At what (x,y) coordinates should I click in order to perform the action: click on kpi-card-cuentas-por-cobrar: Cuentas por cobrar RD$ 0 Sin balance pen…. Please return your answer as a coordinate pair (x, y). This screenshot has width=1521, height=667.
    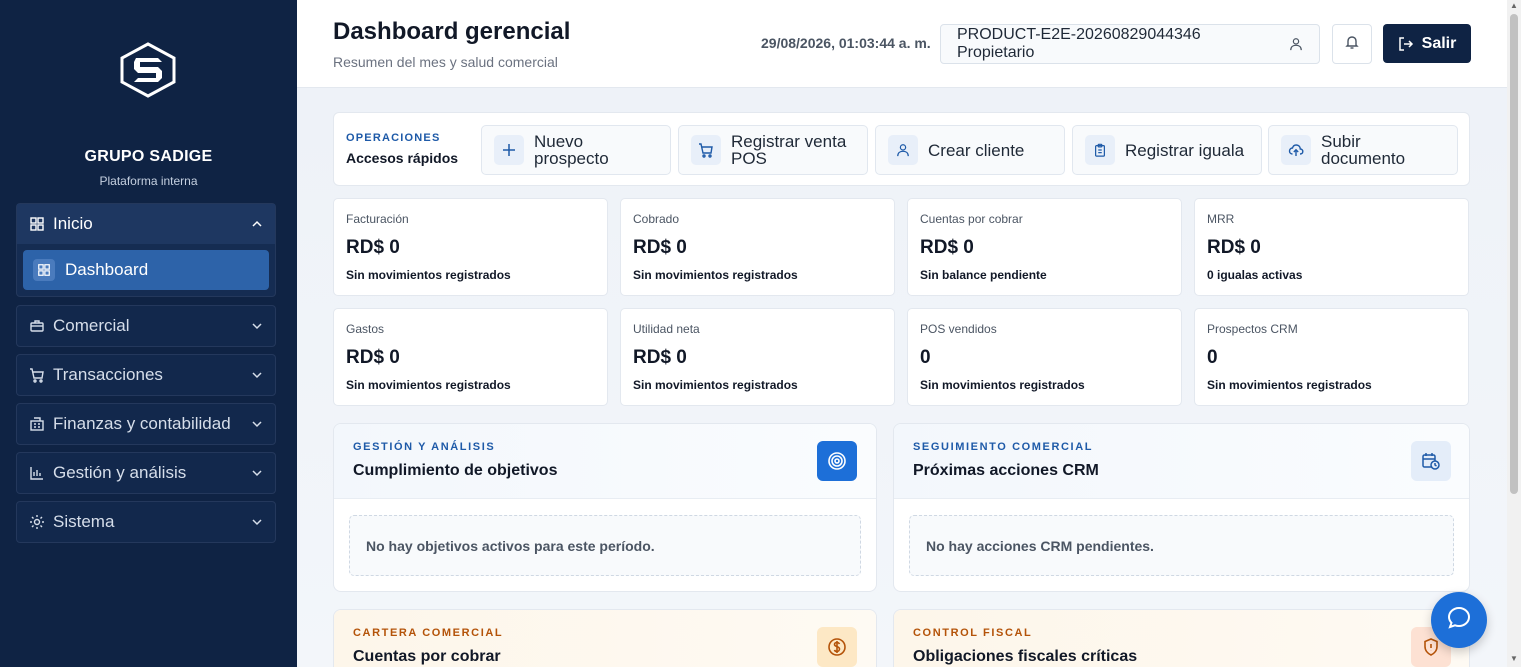
    Looking at the image, I should click on (1044, 247).